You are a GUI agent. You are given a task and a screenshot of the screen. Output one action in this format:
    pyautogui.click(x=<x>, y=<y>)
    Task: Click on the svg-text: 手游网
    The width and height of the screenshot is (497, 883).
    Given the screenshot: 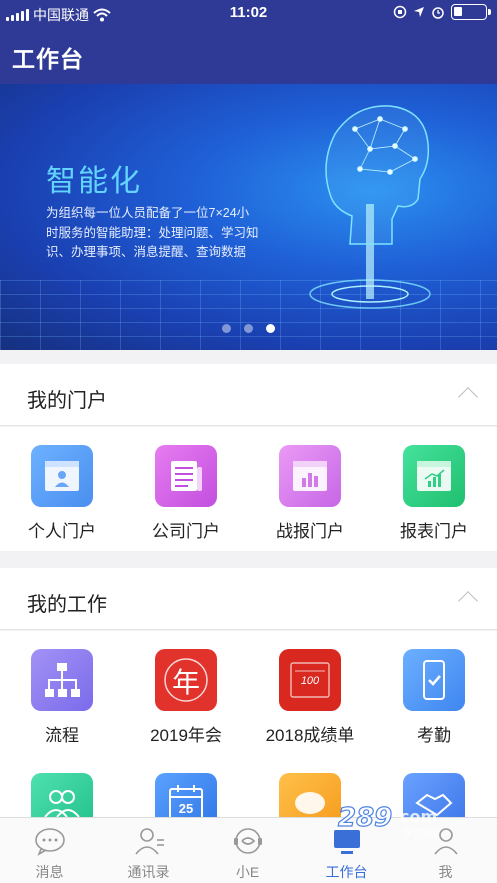 What is the action you would take?
    pyautogui.click(x=420, y=833)
    